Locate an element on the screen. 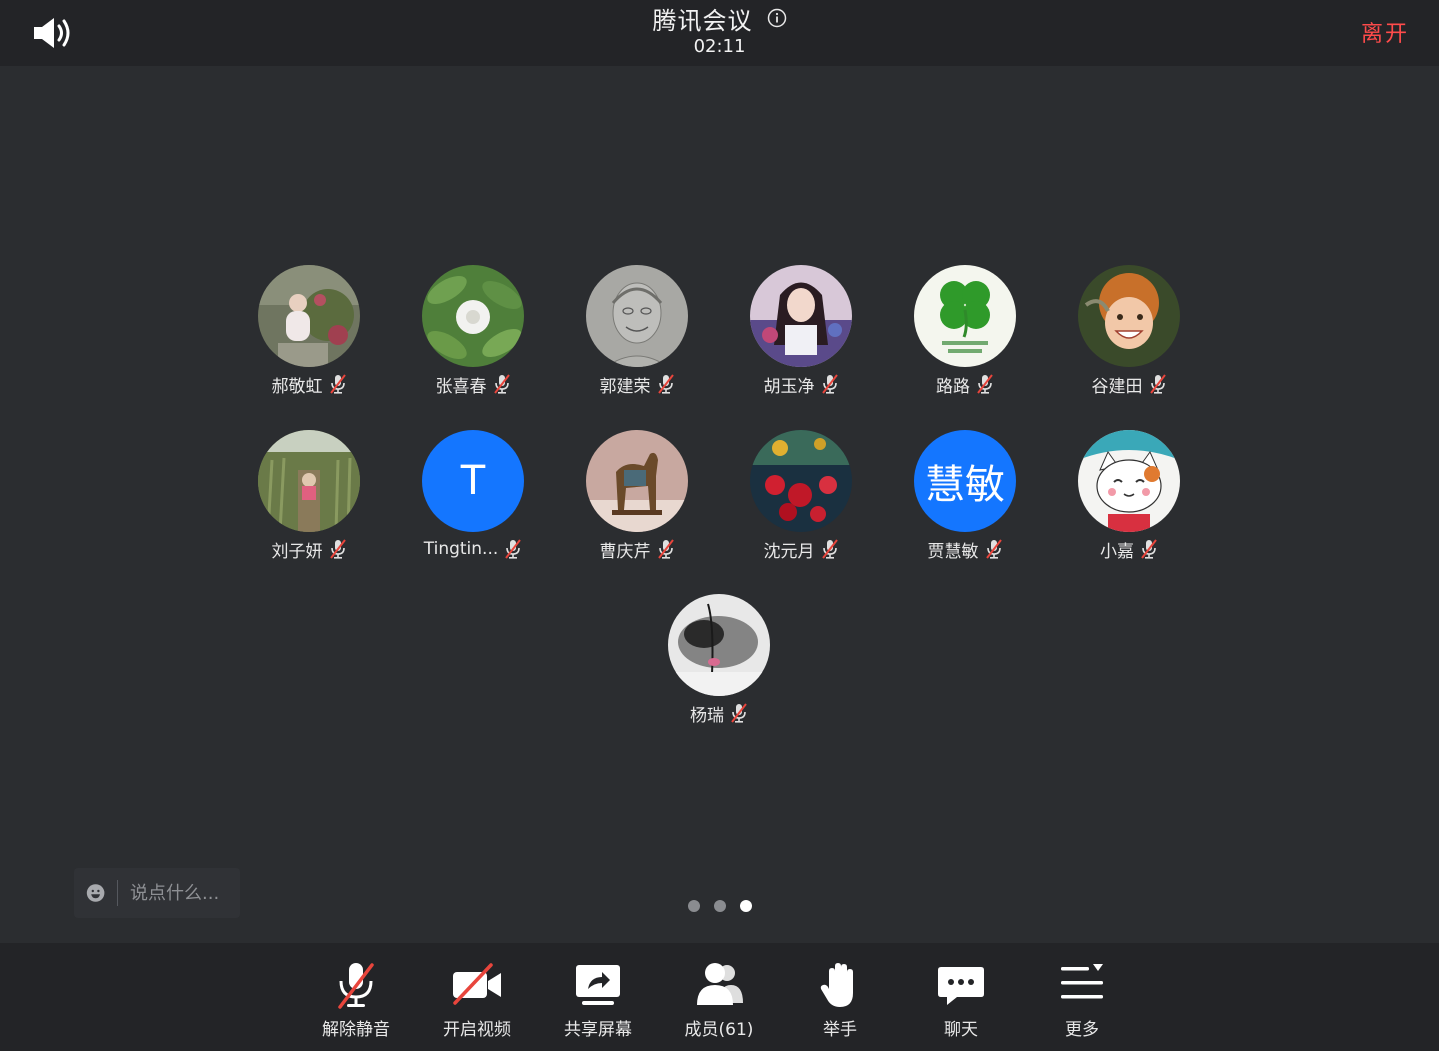  more-menu-icon is located at coordinates (1082, 981).